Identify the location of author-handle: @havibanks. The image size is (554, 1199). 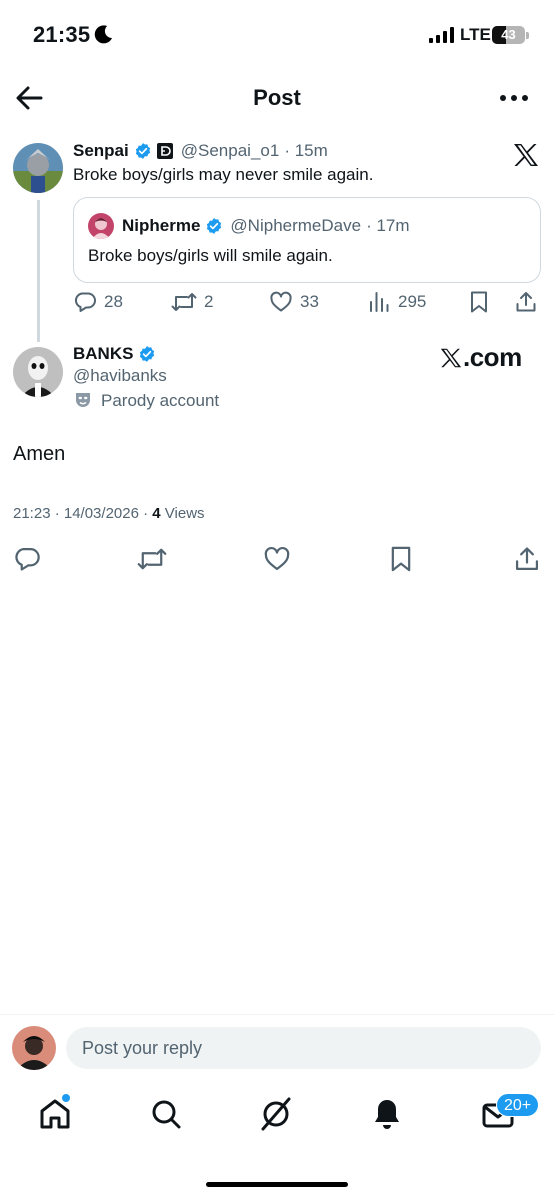
(120, 376).